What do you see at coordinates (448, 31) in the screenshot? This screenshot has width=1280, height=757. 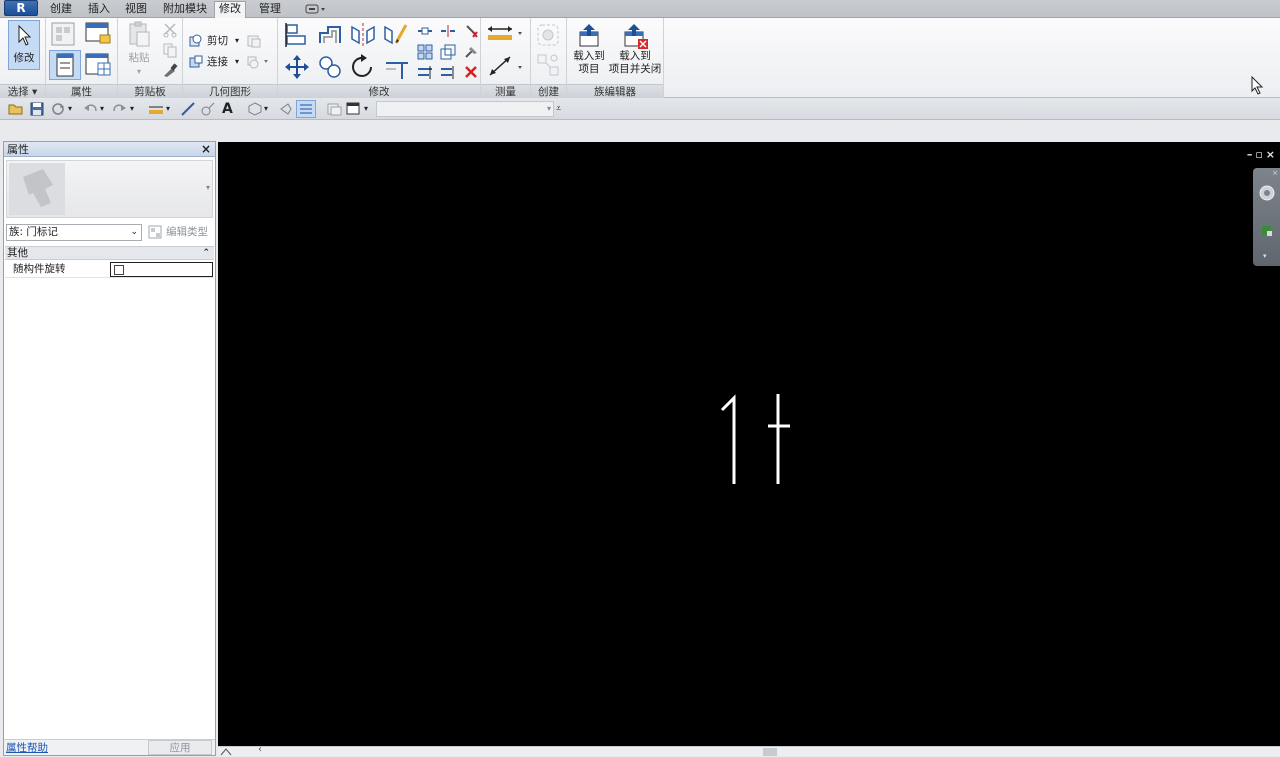 I see `split-with-gap-icon` at bounding box center [448, 31].